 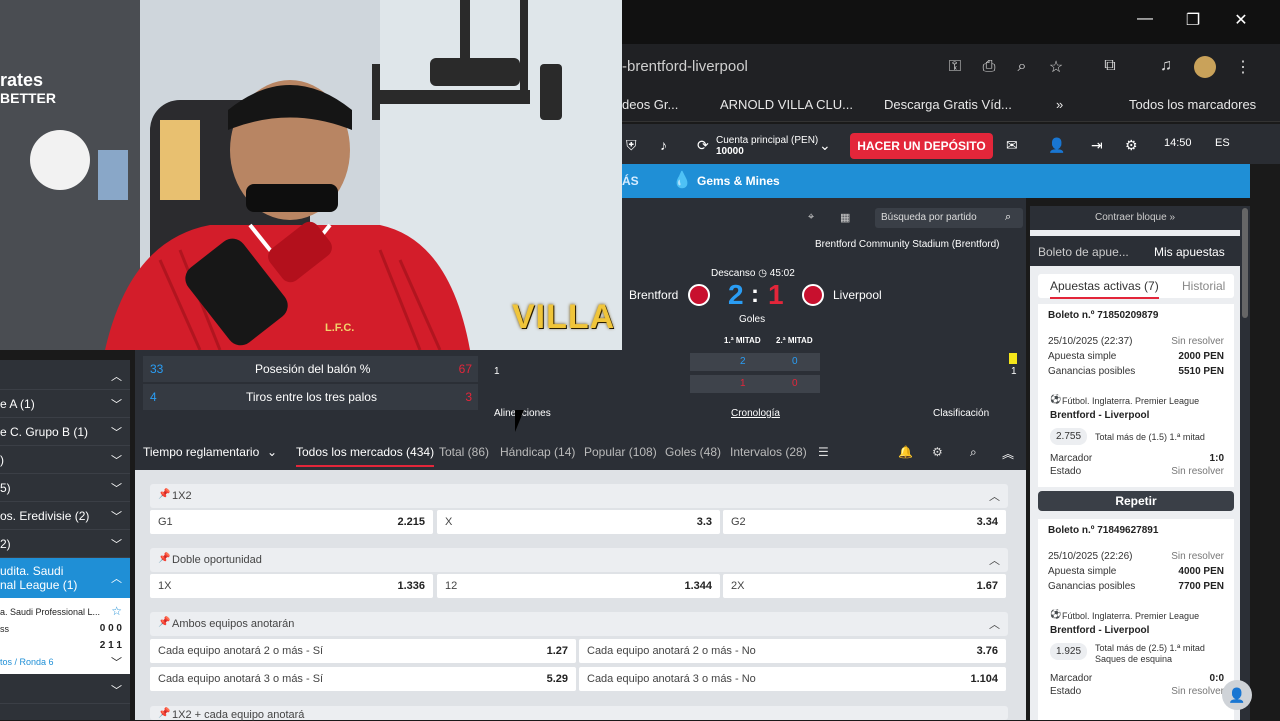 I want to click on tab-all-markets: Todos los mercados (434), so click(x=365, y=456).